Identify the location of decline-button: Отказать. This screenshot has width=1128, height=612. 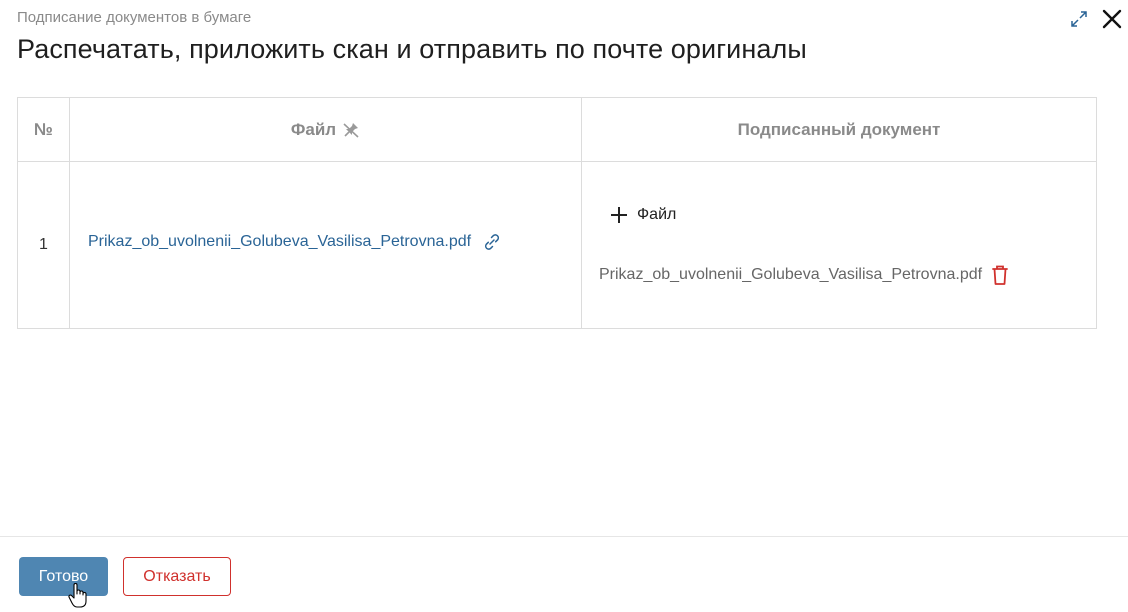
(177, 576).